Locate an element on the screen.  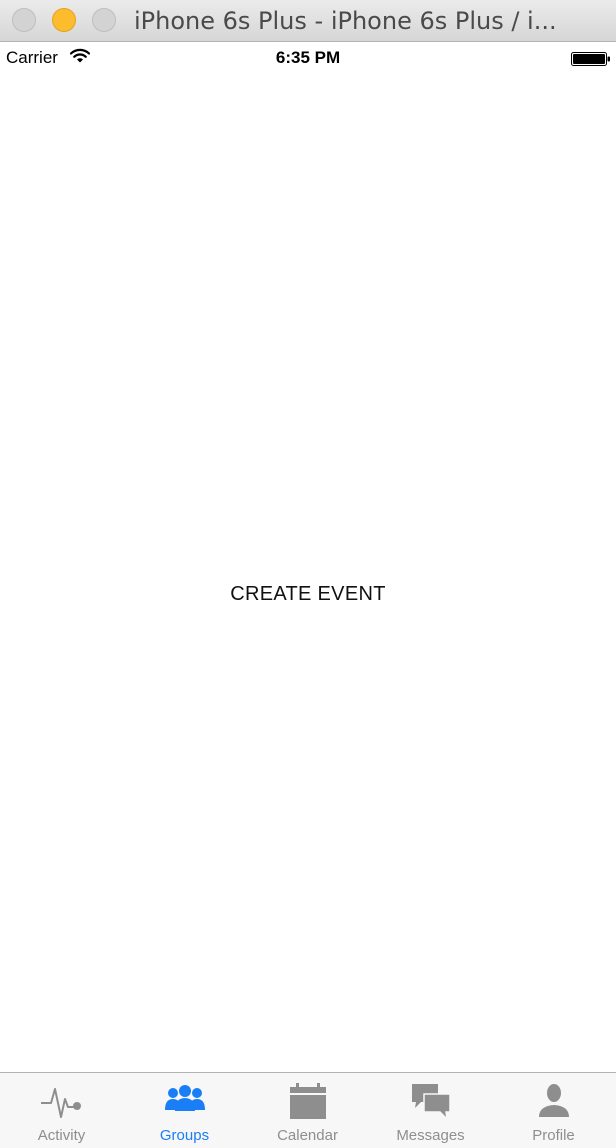
tab-groups: Groups is located at coordinates (184, 1110).